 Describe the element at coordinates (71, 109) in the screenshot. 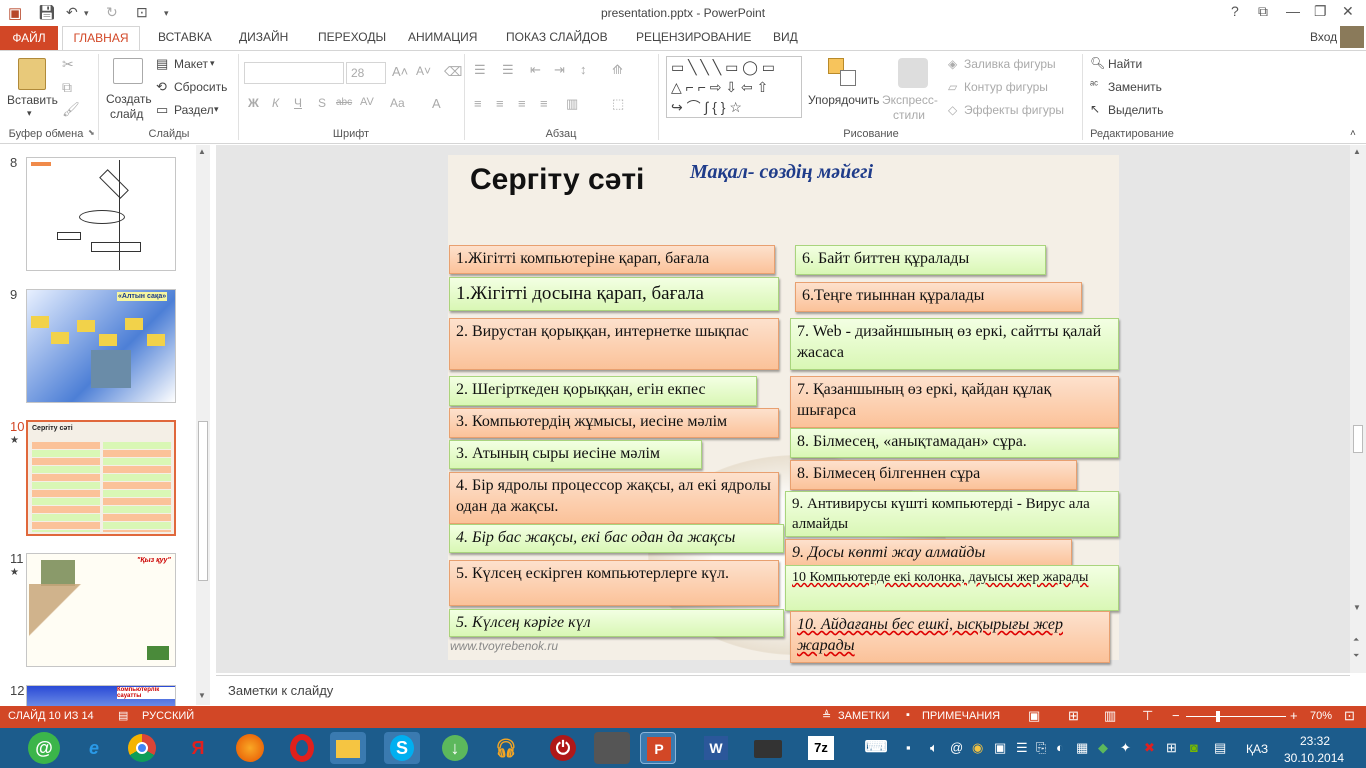

I see `format-painter-icon: 🖌︎` at that location.